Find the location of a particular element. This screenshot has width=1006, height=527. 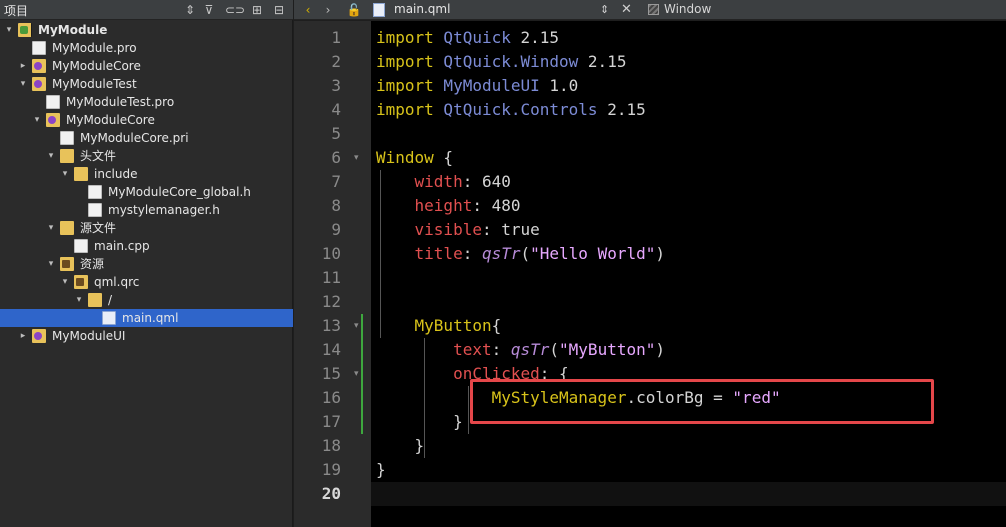

project-toolbar: 项目 ⇕ ⊽ ⊂⊃ ⊞ ⊟ is located at coordinates (146, 10).